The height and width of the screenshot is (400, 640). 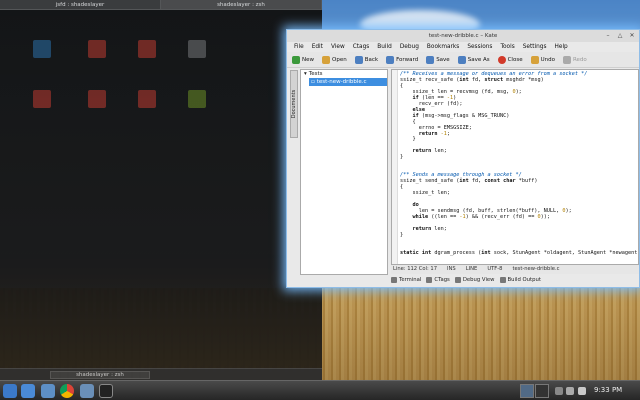 I want to click on save-icon, so click(x=430, y=59).